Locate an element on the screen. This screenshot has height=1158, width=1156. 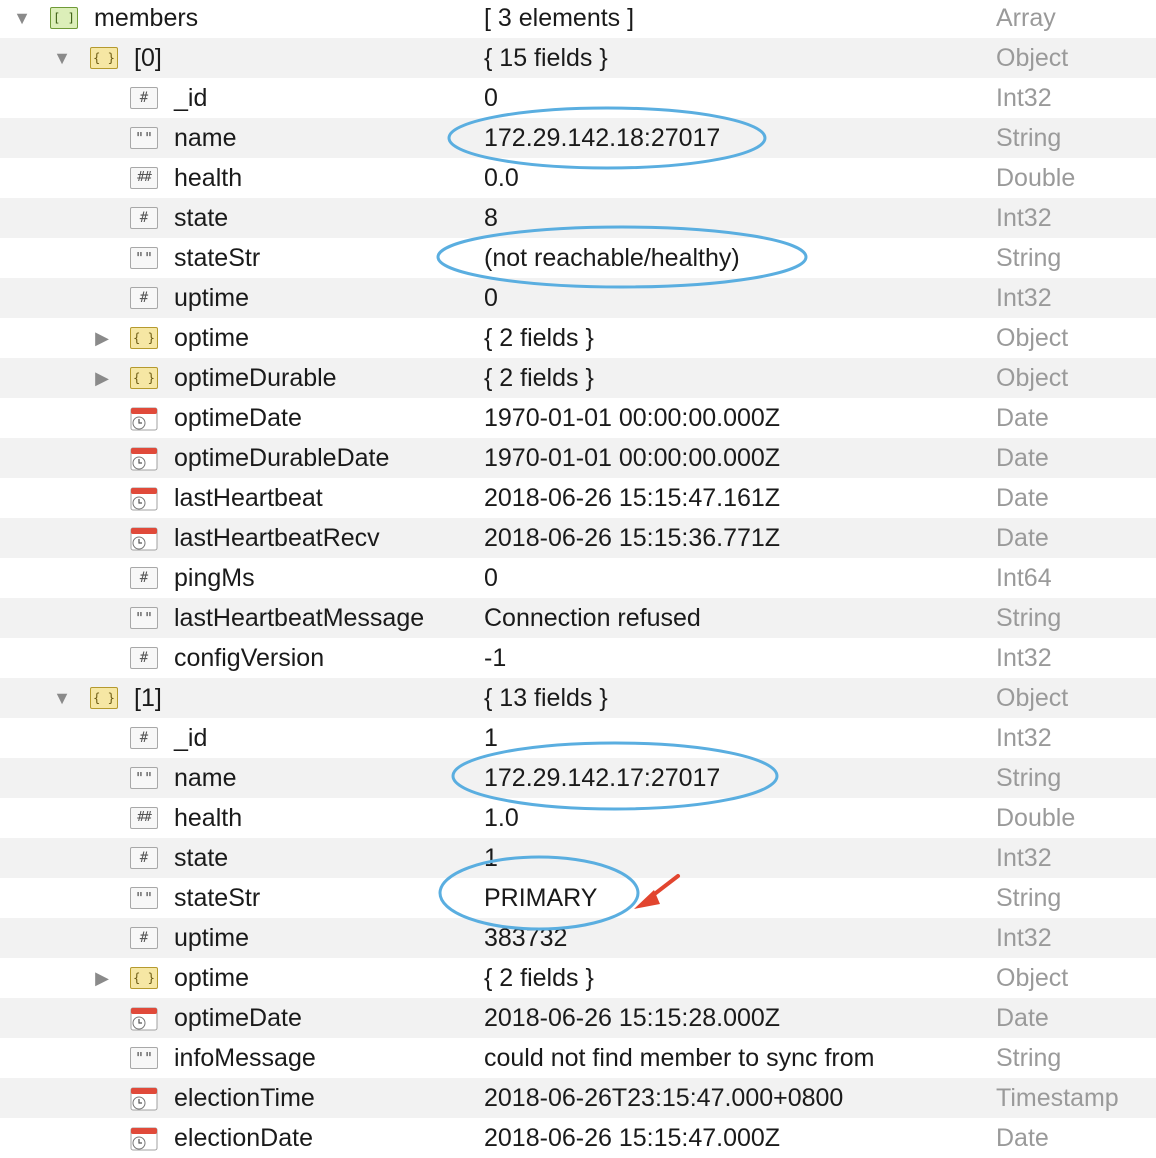
field-type: Double is located at coordinates (1036, 178).